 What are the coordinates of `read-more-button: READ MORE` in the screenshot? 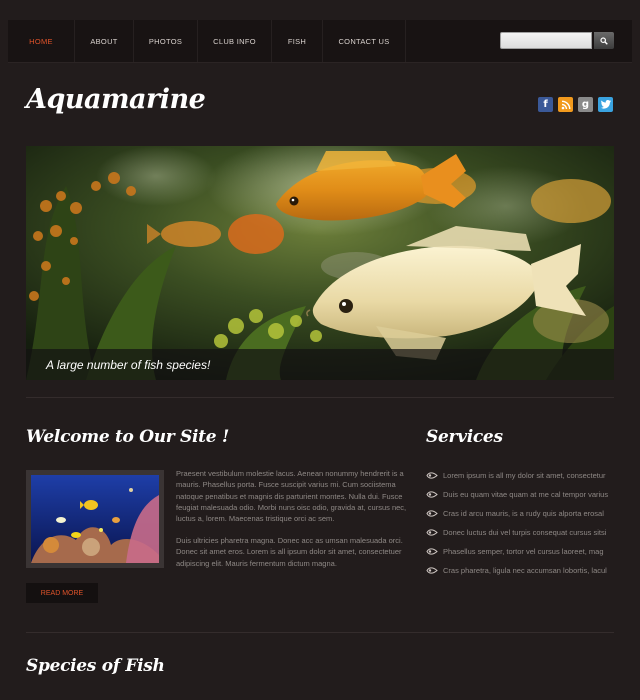 It's located at (62, 593).